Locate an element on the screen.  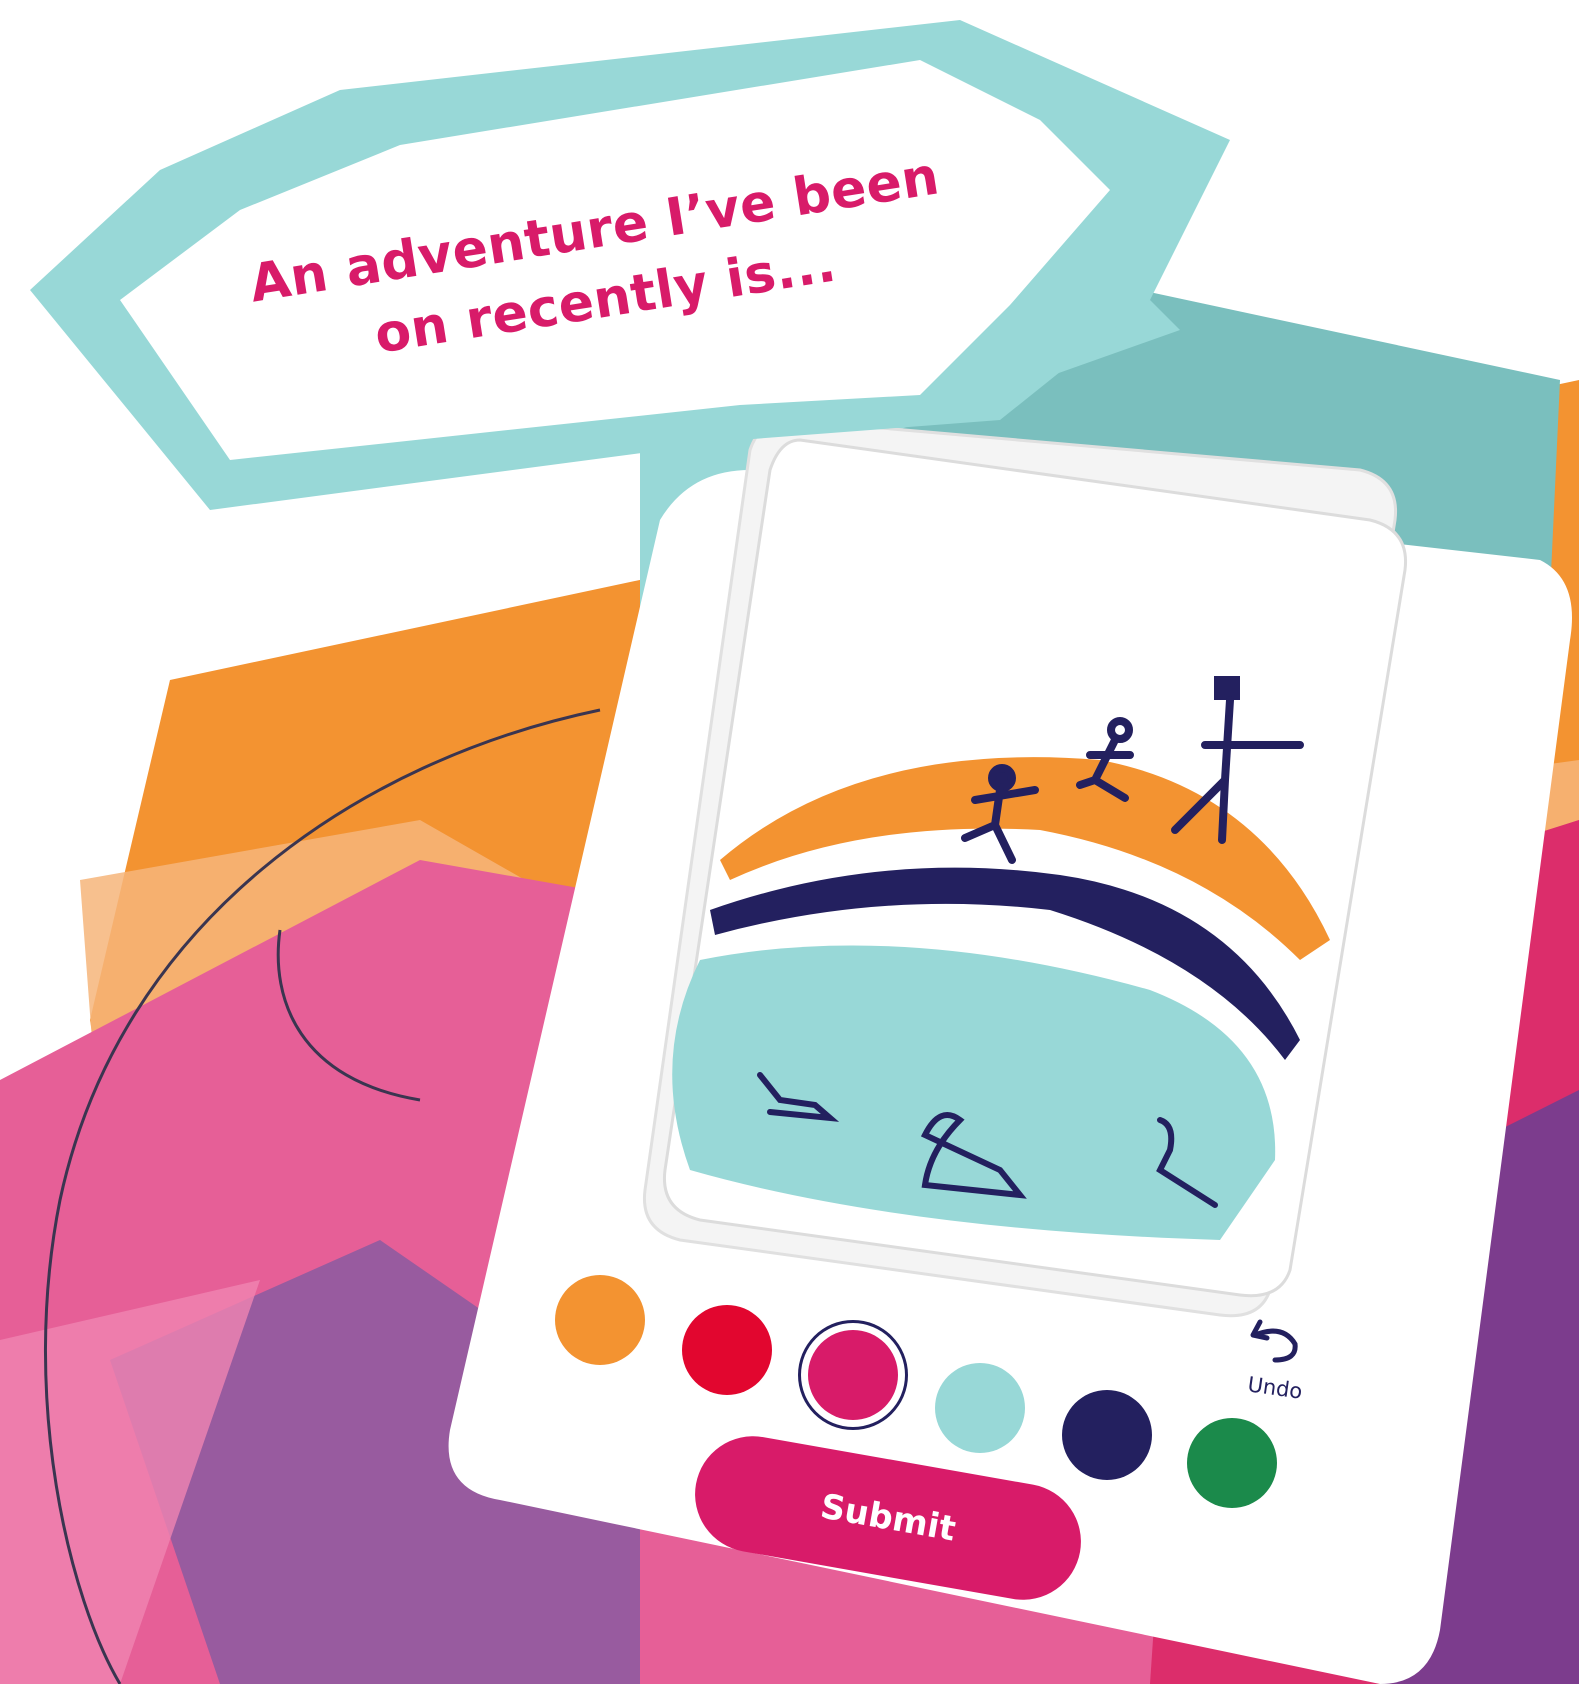
swatch-orange is located at coordinates (600, 1320).